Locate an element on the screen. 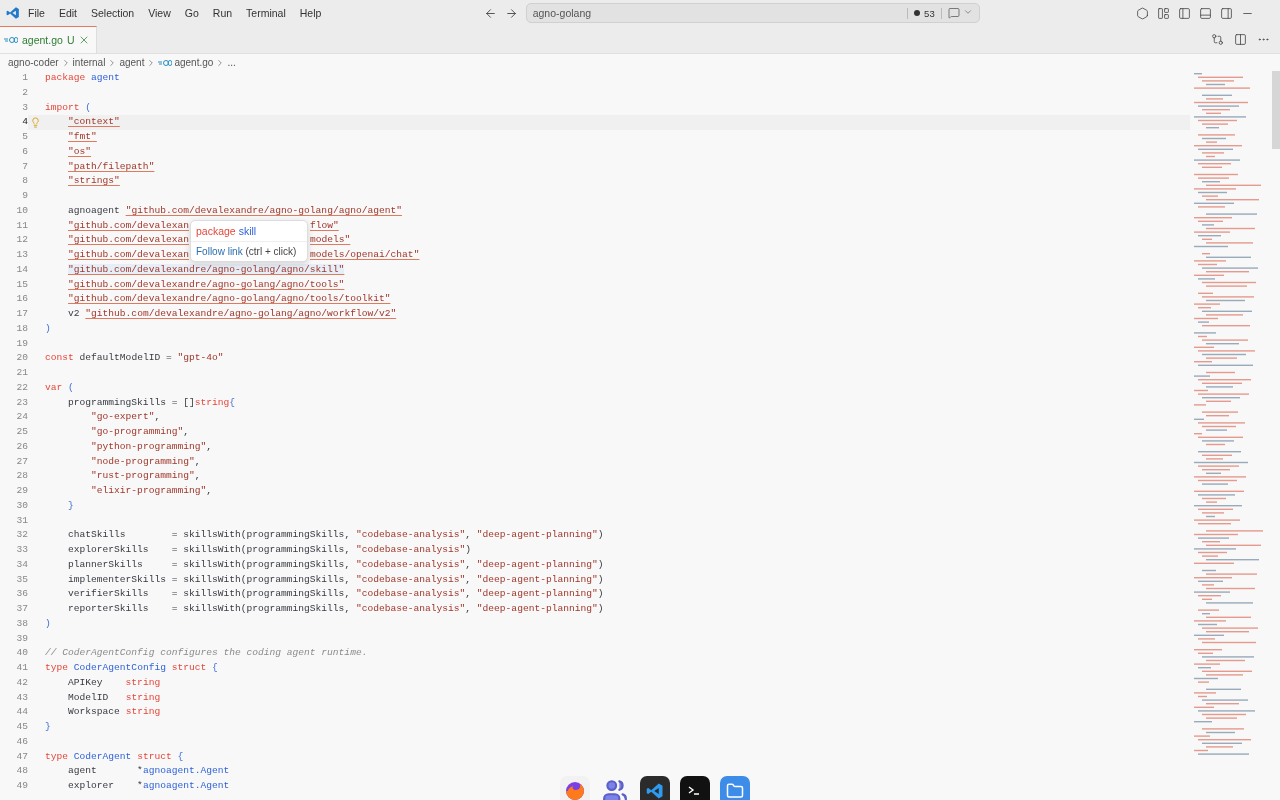  editor-tab: agent.go U is located at coordinates (49, 39).